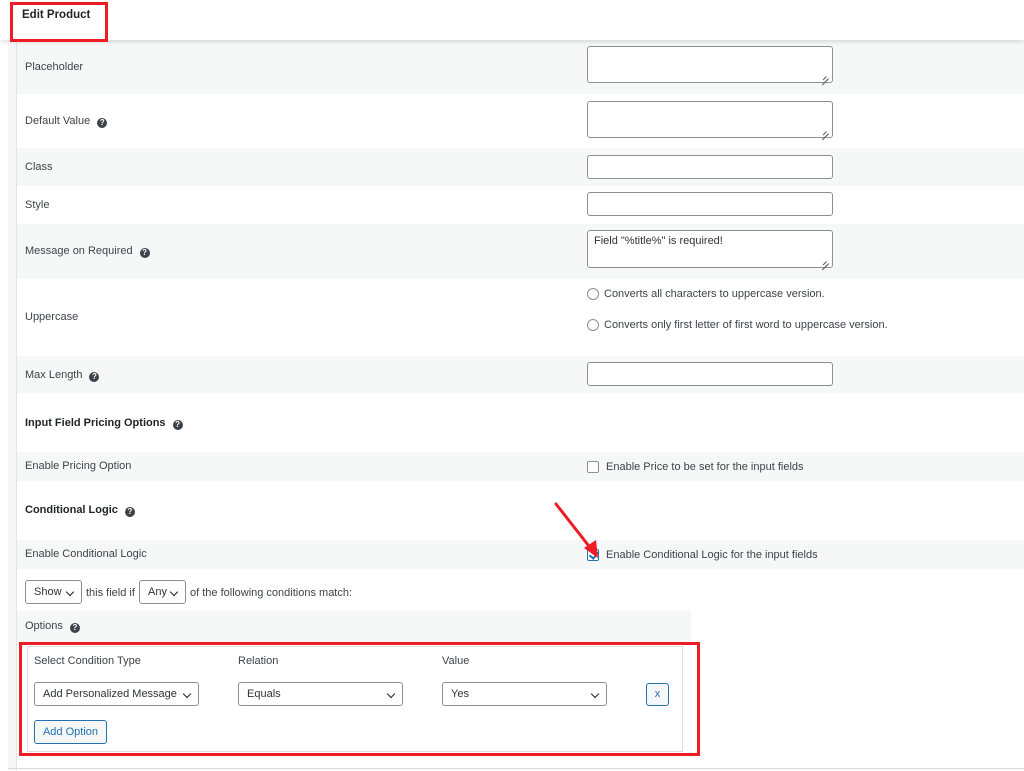 The height and width of the screenshot is (771, 1024). What do you see at coordinates (520, 317) in the screenshot?
I see `row-uppercase: Uppercase` at bounding box center [520, 317].